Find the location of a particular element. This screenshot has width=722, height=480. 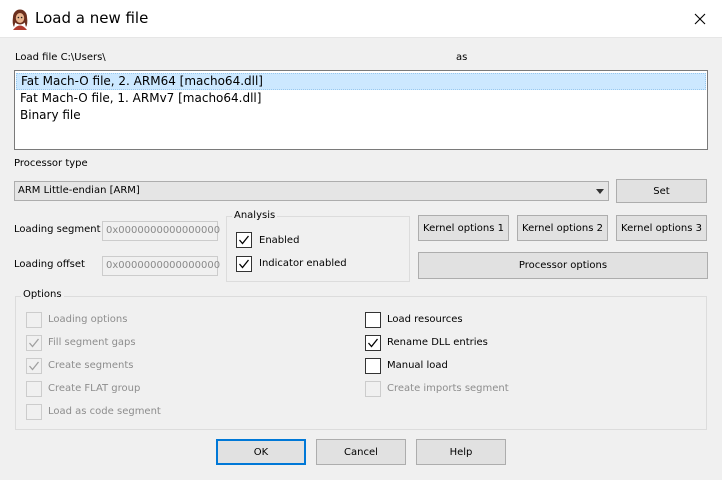

fill-segment-gaps-checkbox is located at coordinates (34, 343).